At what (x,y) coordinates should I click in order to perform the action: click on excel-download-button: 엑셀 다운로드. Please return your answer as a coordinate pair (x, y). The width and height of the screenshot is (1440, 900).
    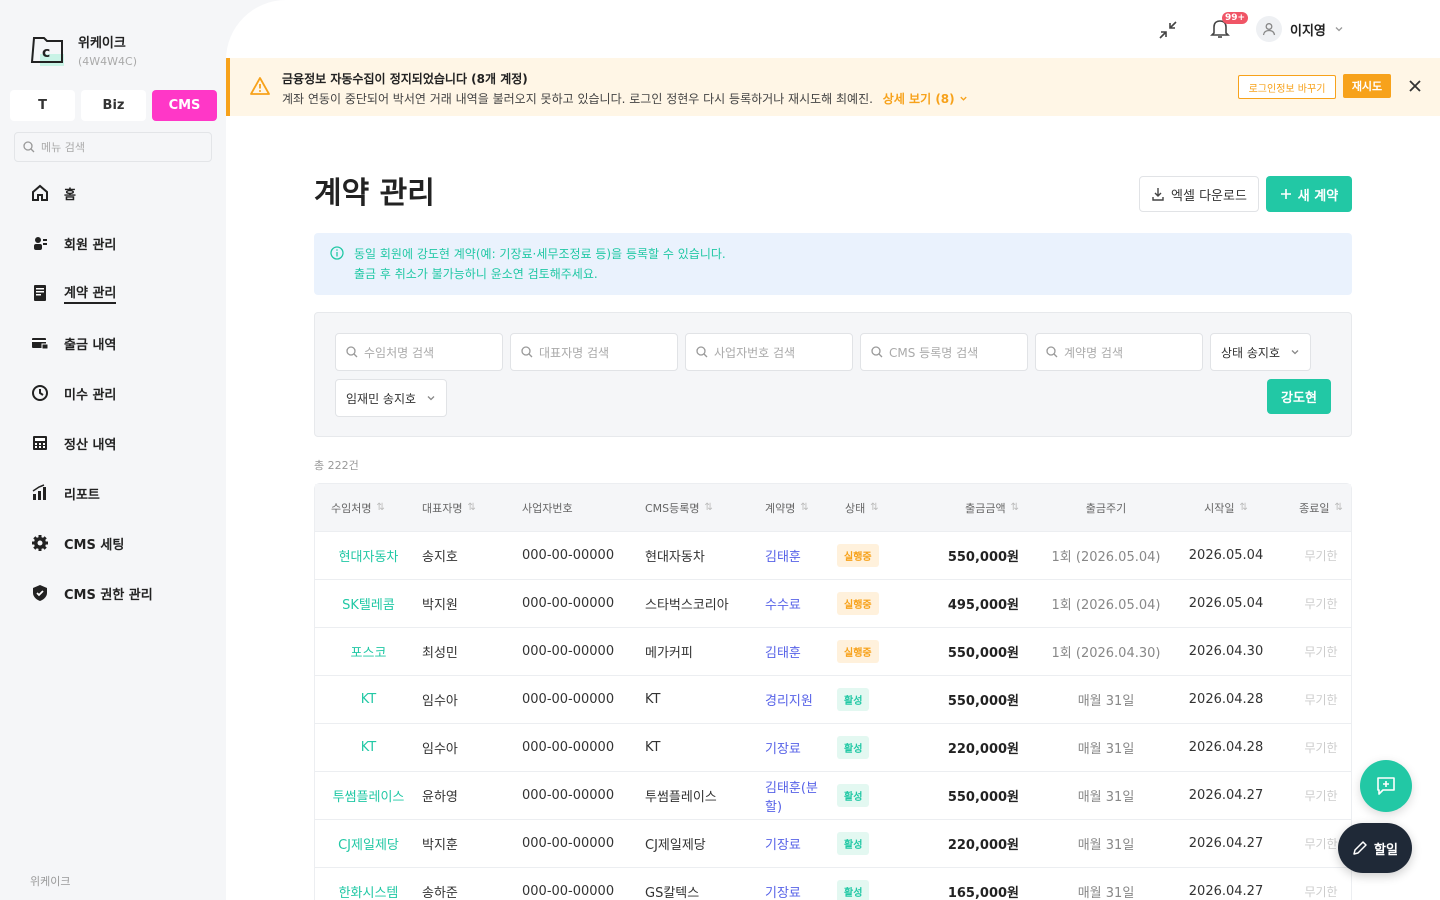
    Looking at the image, I should click on (1199, 194).